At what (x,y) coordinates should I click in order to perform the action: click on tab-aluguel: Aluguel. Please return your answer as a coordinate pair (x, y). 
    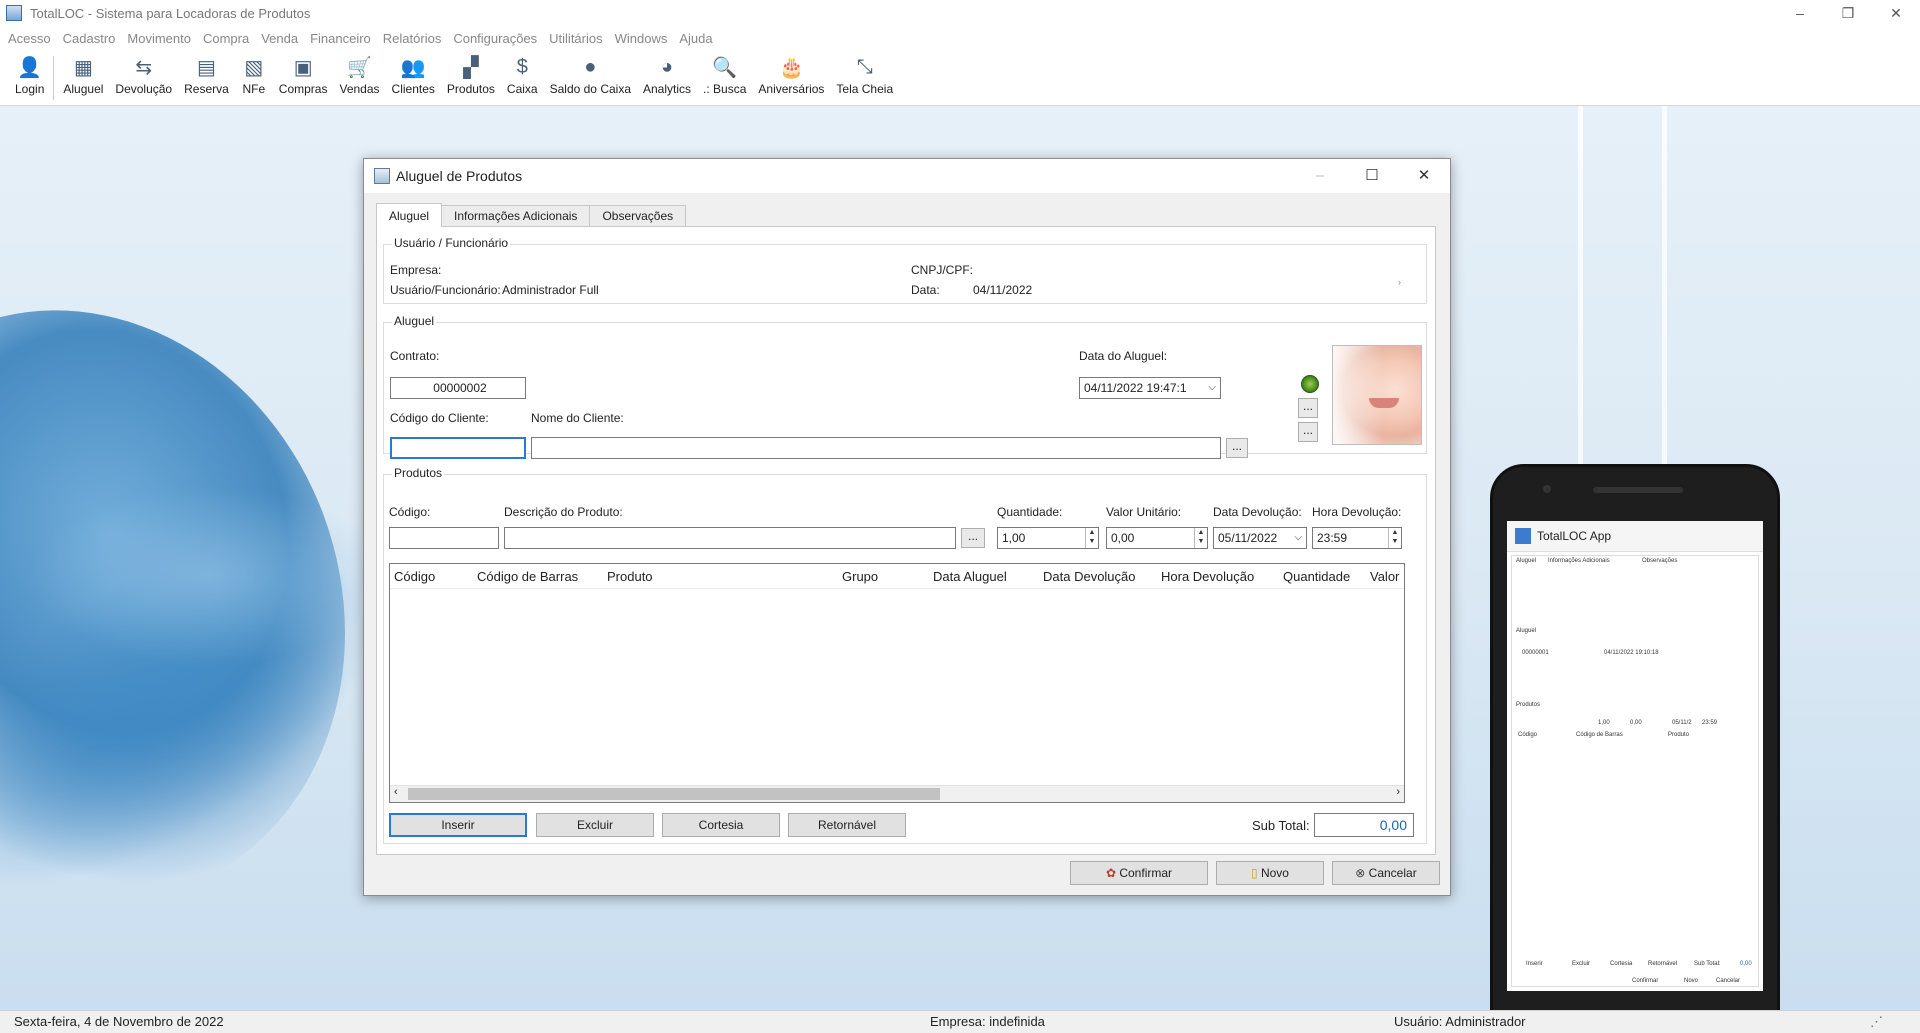
    Looking at the image, I should click on (409, 215).